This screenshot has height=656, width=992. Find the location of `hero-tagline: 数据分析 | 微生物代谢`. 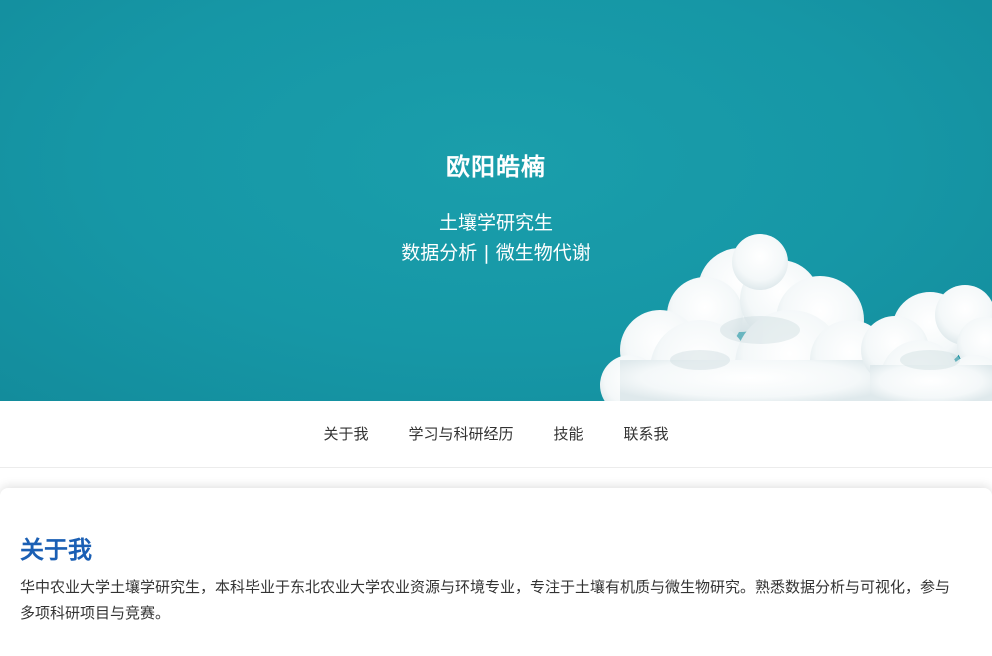

hero-tagline: 数据分析 | 微生物代谢 is located at coordinates (496, 253).